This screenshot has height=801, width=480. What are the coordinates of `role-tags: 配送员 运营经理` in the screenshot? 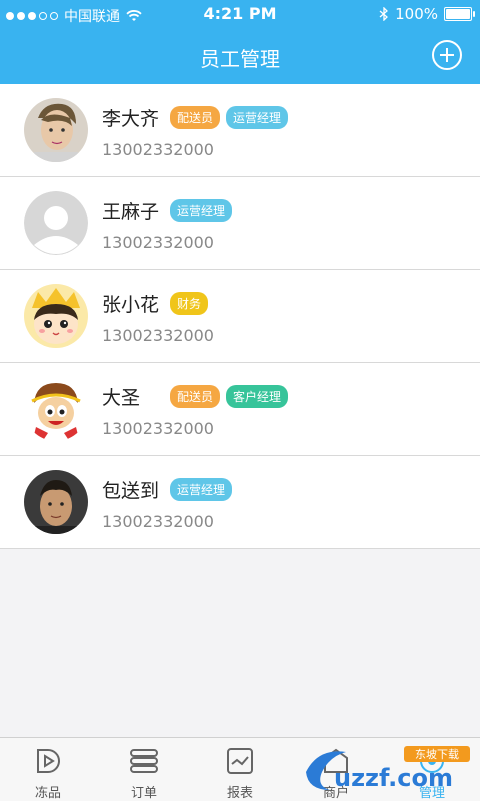 It's located at (229, 117).